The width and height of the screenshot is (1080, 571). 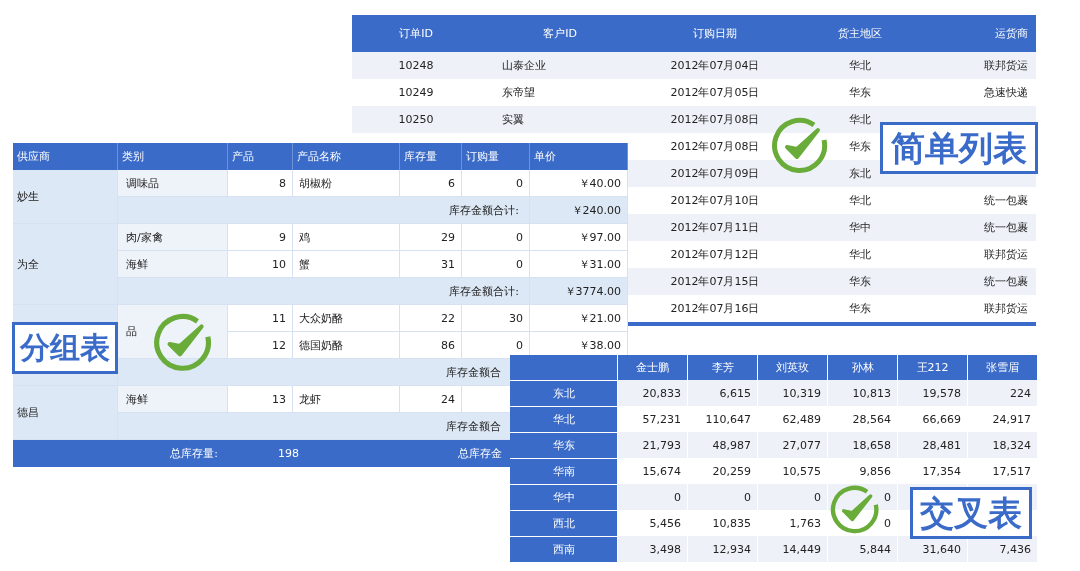 What do you see at coordinates (579, 237) in the screenshot?
I see `table-cell: ￥97.00` at bounding box center [579, 237].